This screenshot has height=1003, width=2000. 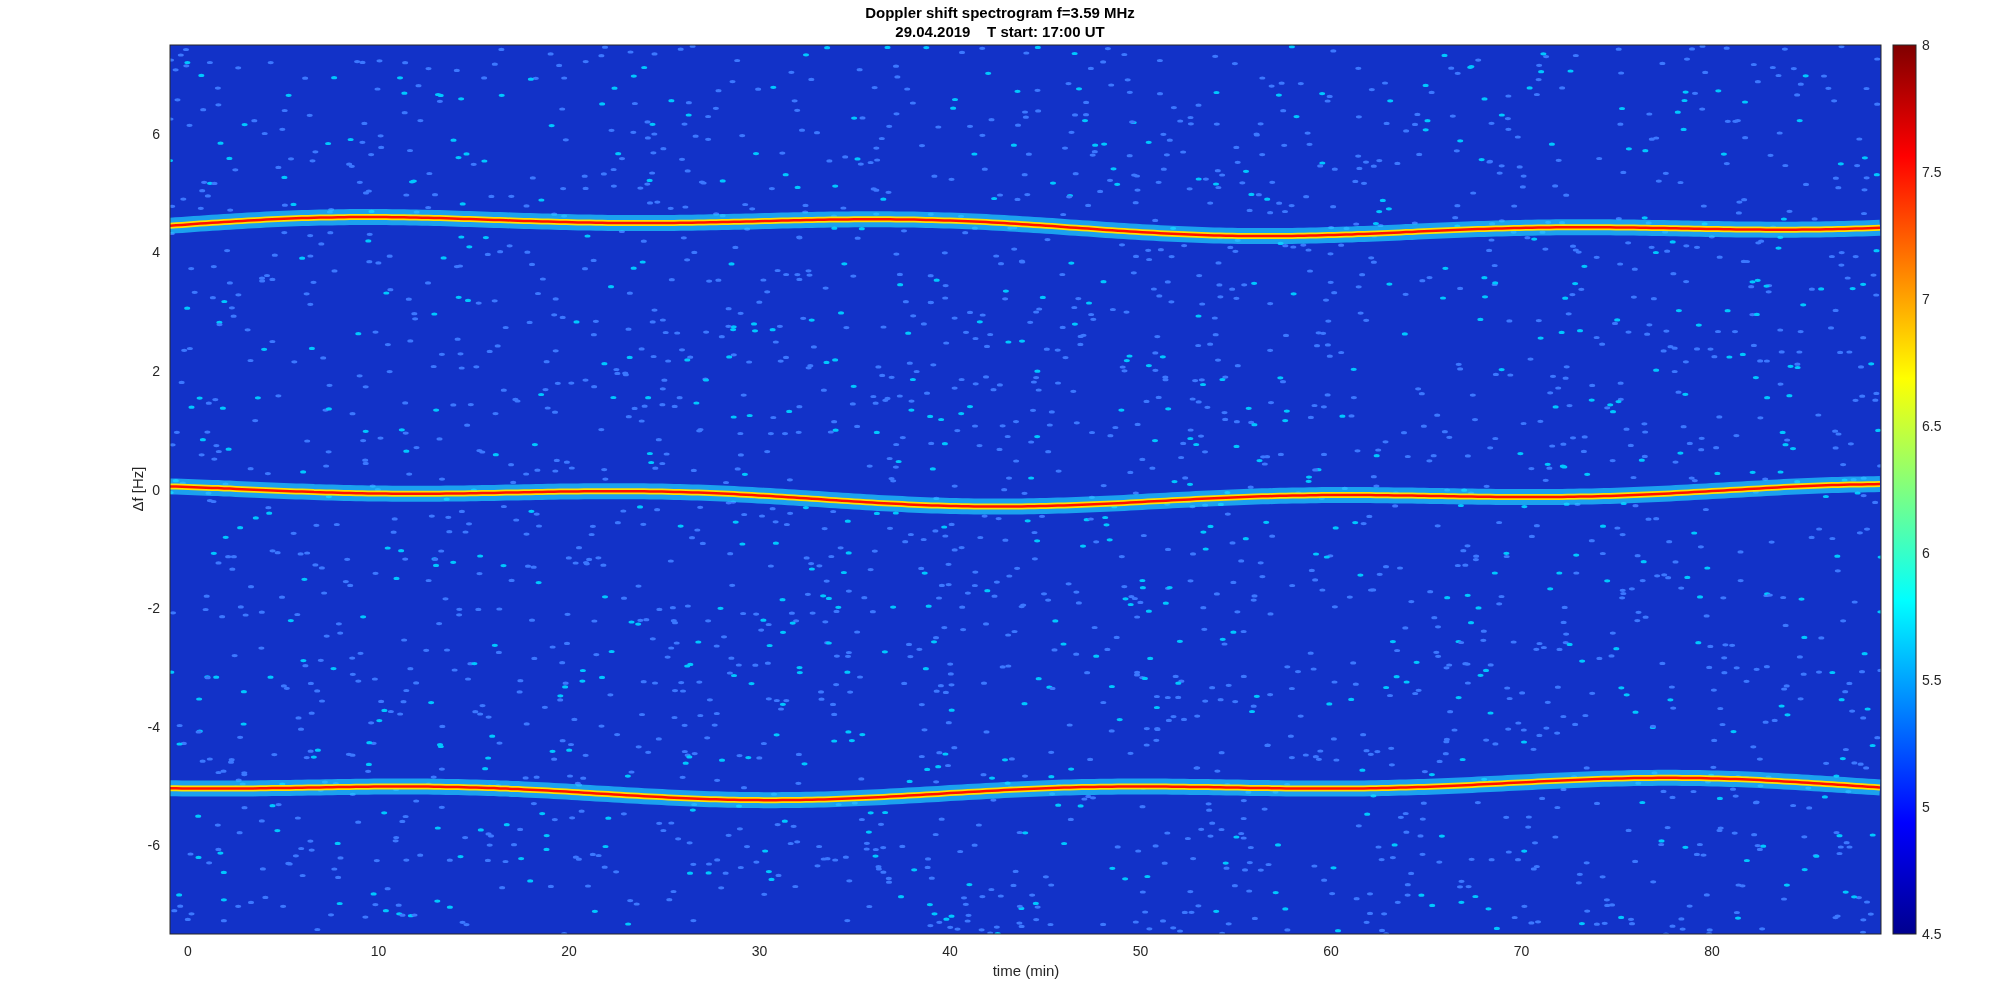 I want to click on x-tick-label: 10, so click(x=378, y=951).